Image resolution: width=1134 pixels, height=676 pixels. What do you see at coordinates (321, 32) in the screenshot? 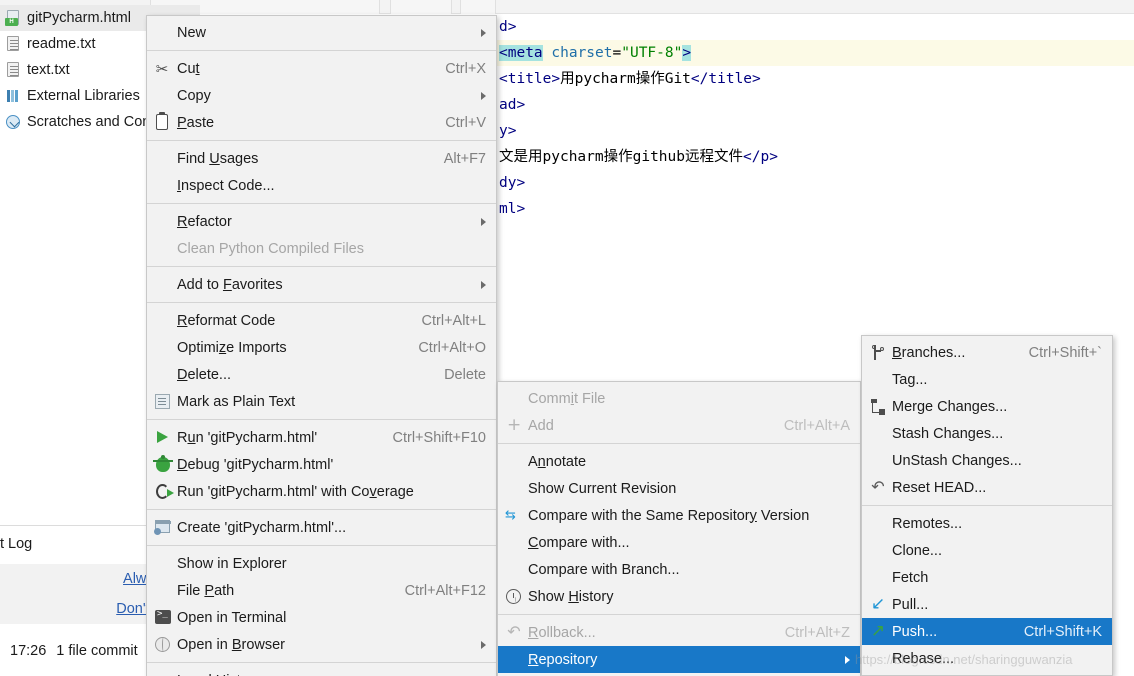
I see `menu-new: New` at bounding box center [321, 32].